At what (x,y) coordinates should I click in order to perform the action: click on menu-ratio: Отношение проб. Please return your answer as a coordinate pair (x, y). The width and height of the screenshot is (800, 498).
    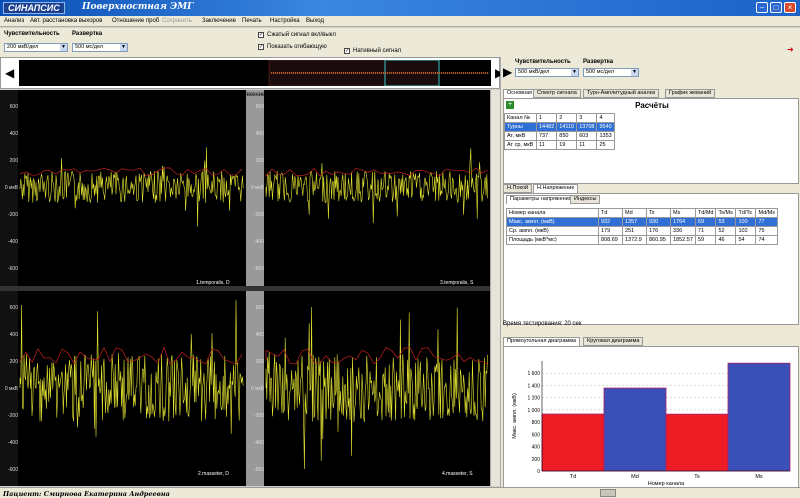
    Looking at the image, I should click on (135, 21).